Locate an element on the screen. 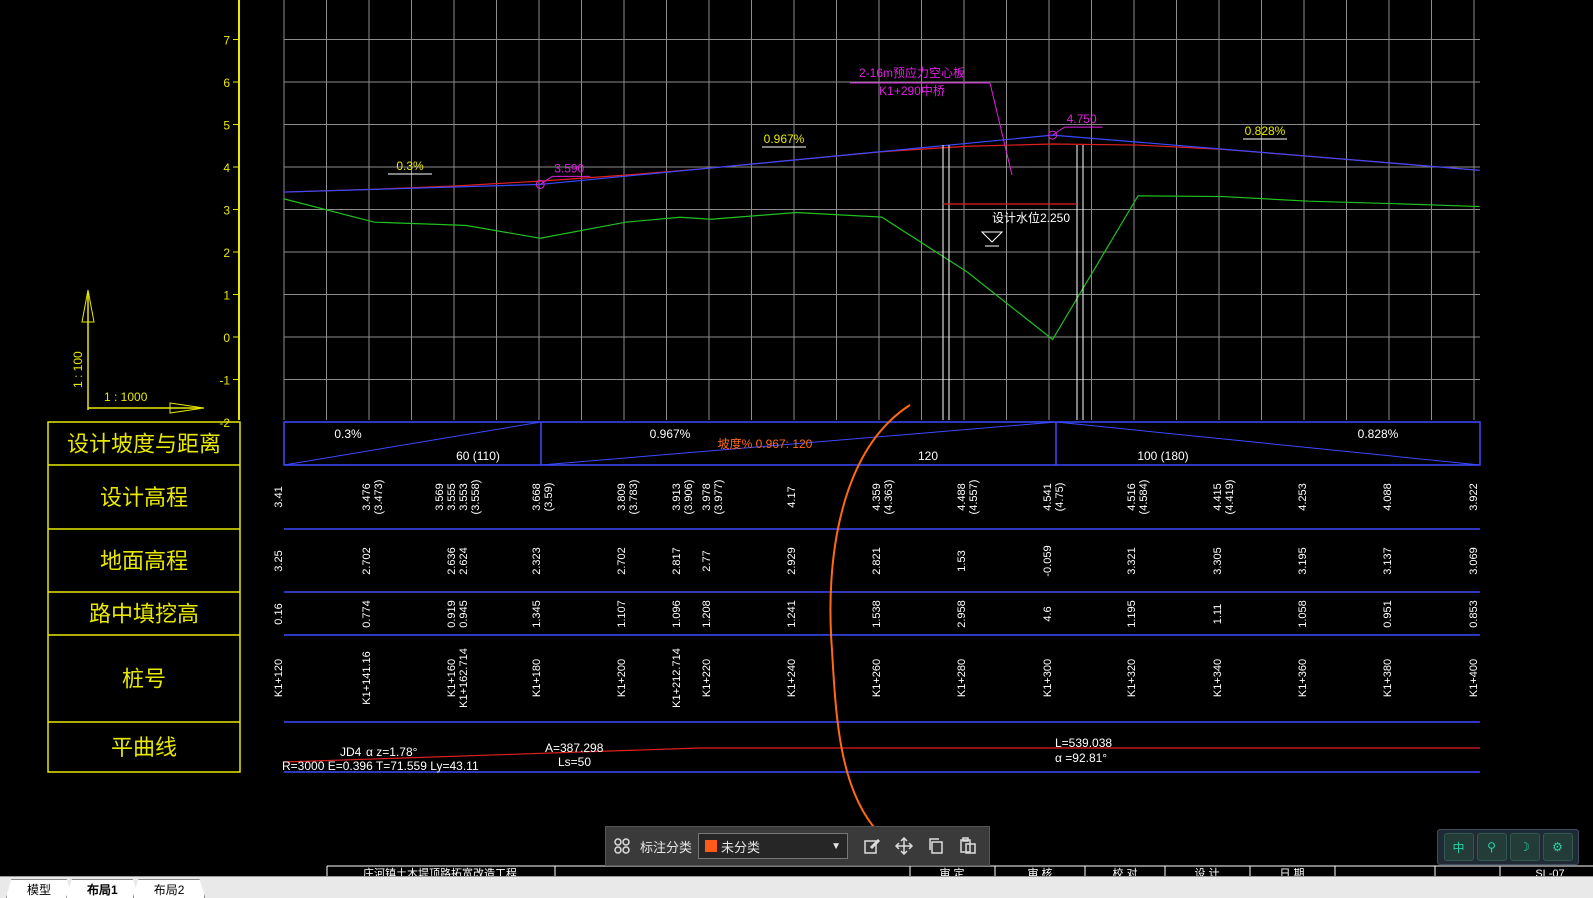 The width and height of the screenshot is (1593, 898). settings-button: ⚙ is located at coordinates (1557, 847).